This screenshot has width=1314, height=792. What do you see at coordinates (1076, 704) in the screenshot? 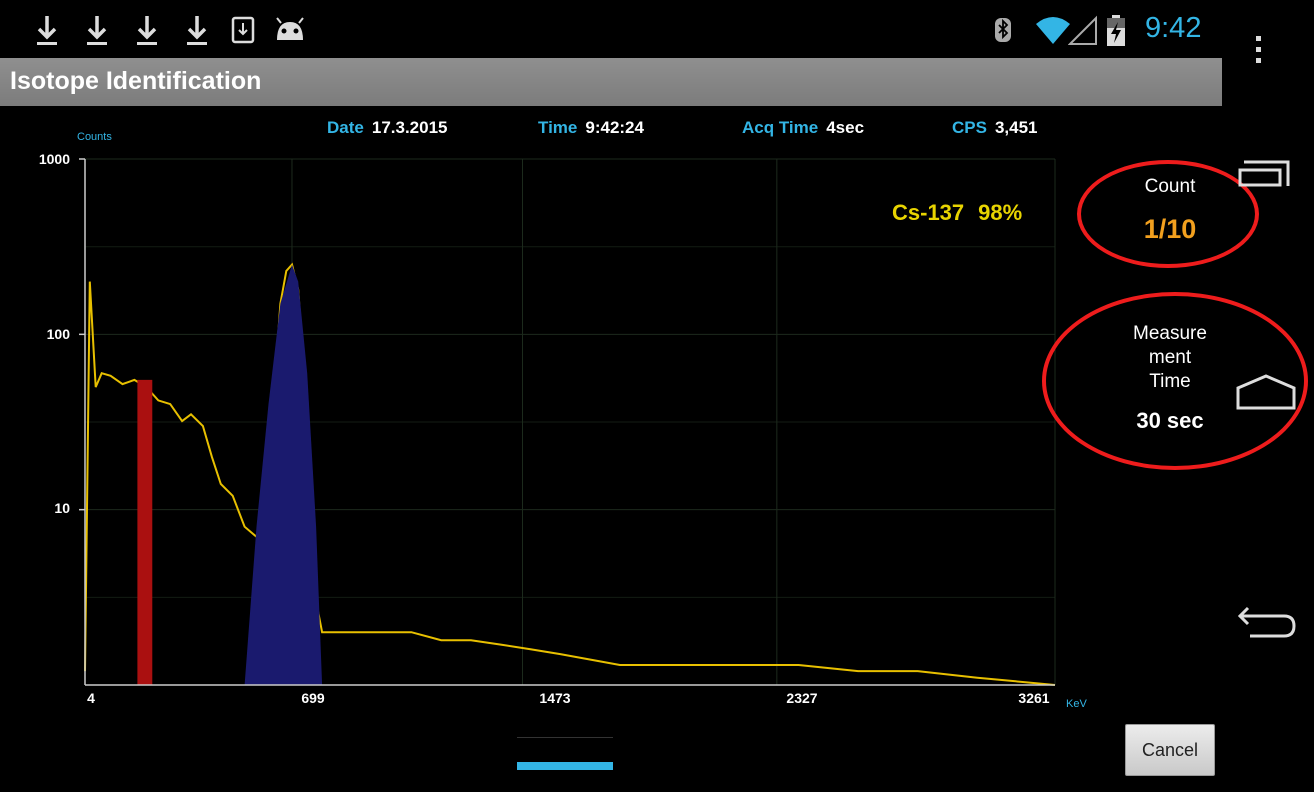
I see `x-axis-unit: KeV` at bounding box center [1076, 704].